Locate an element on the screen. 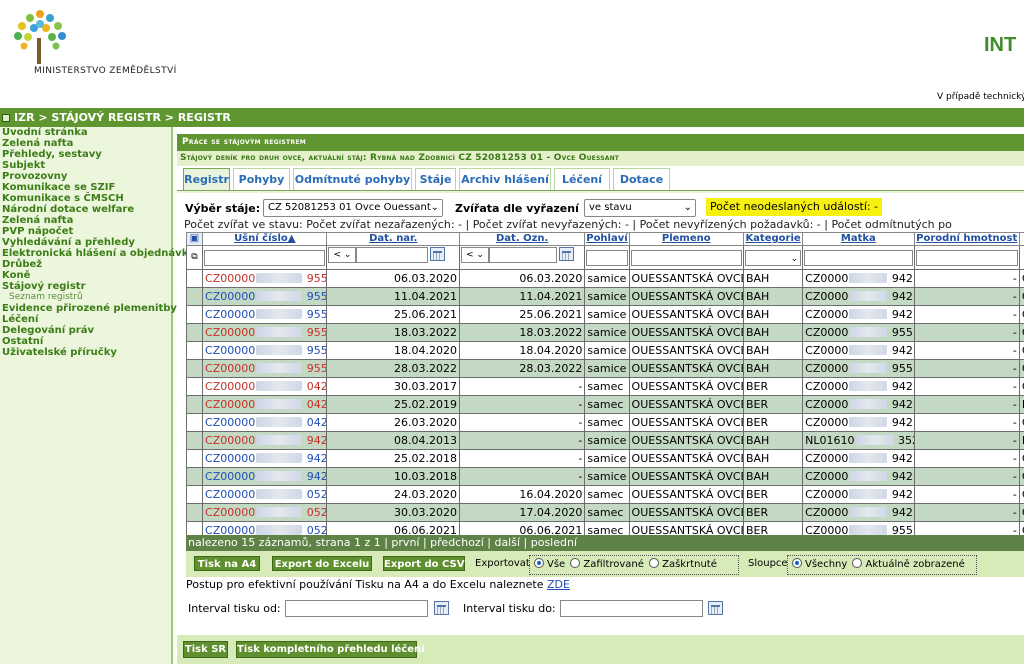  sidebar-subitem: Seznam registrů is located at coordinates (85, 297).